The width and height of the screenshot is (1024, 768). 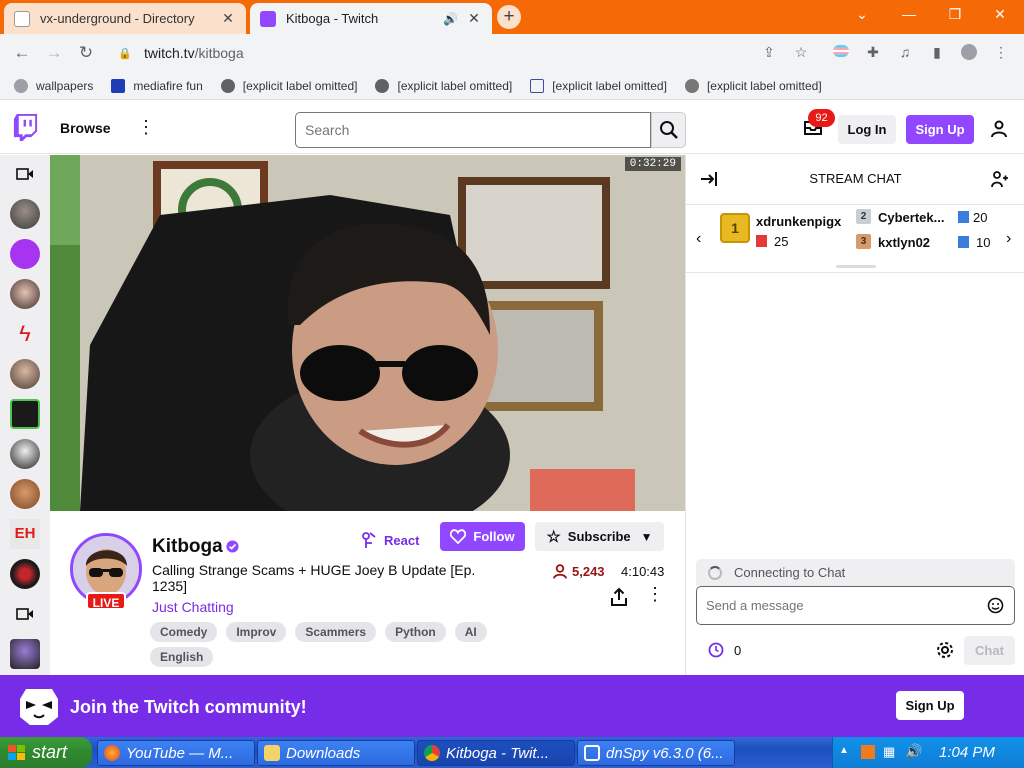 I want to click on flag-extension-icon, so click(x=841, y=52).